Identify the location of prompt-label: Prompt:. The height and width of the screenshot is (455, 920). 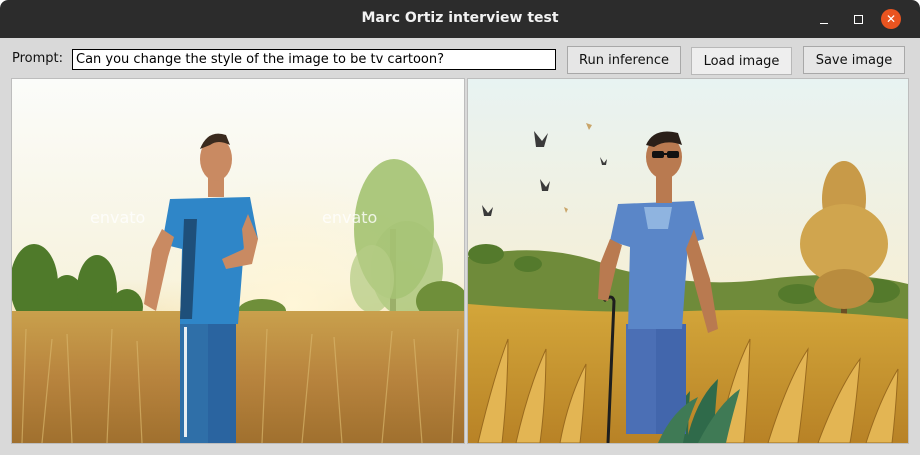
(38, 58).